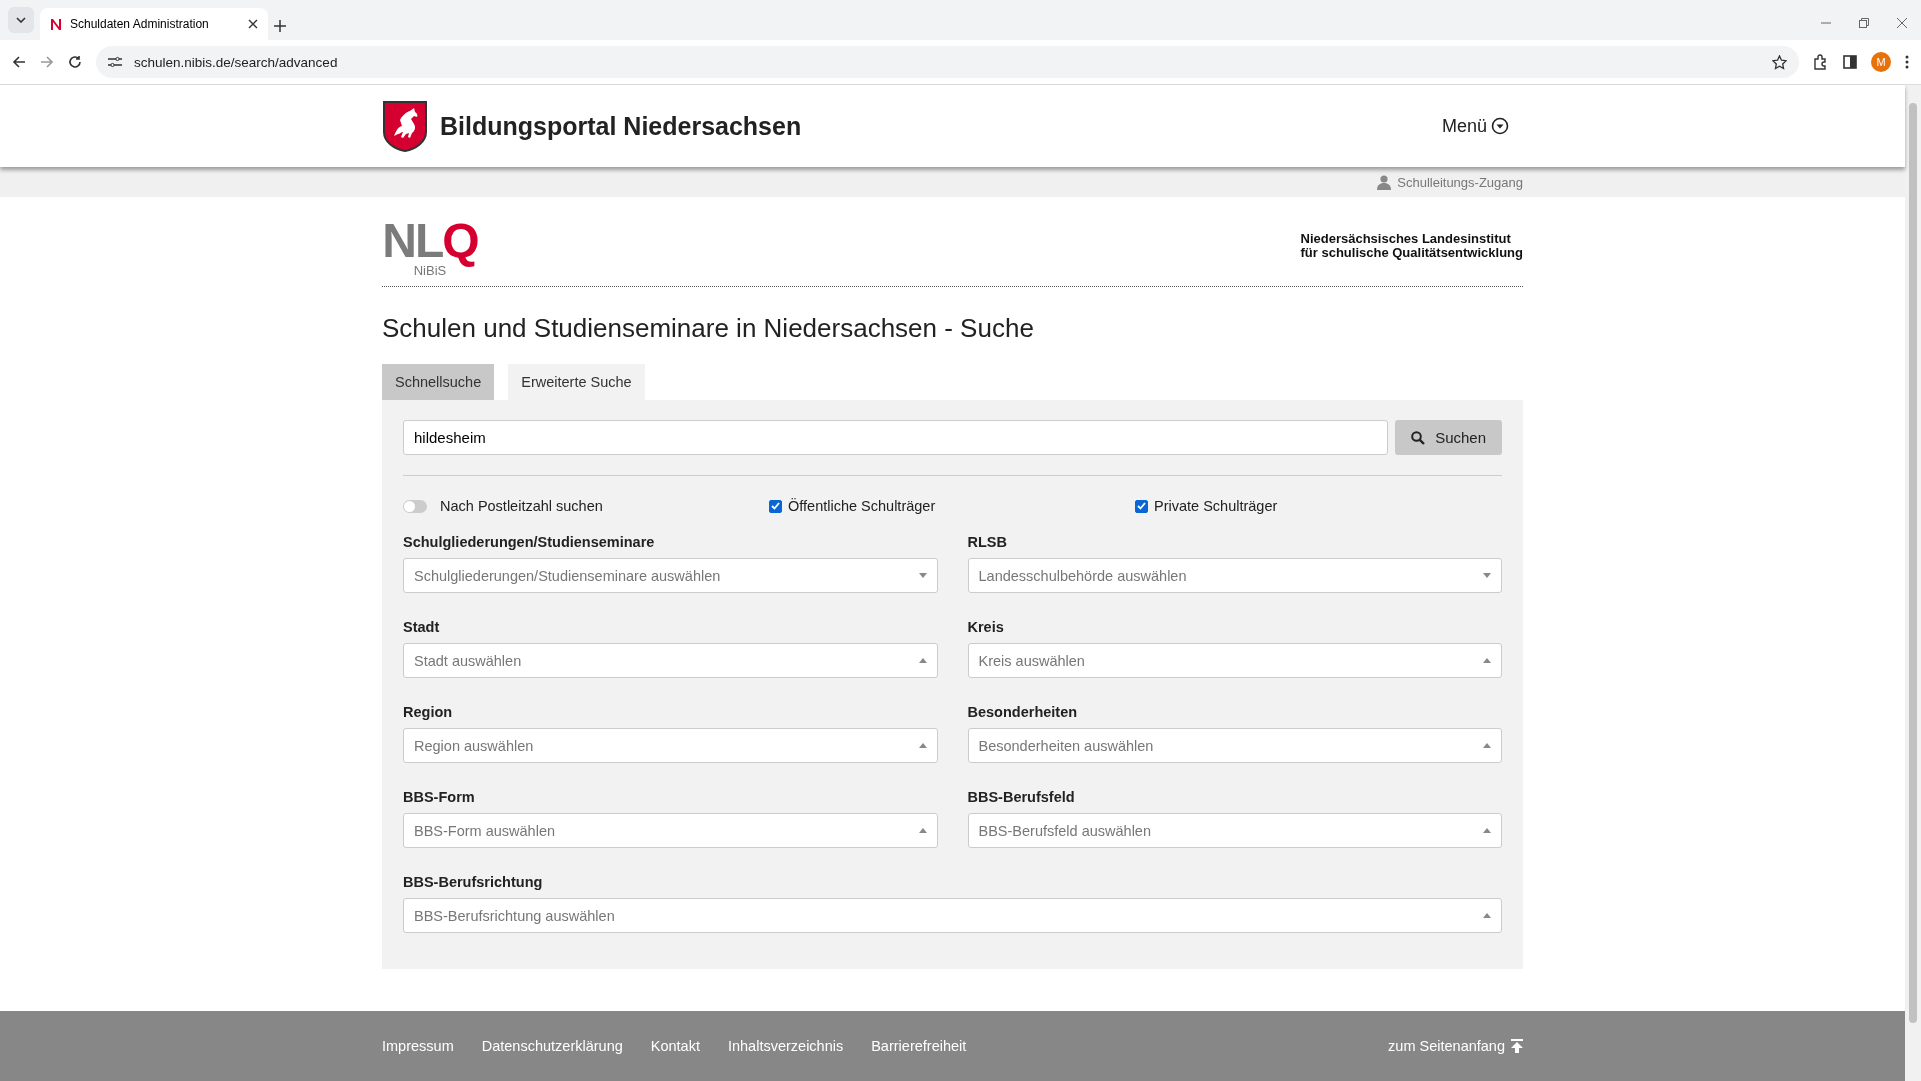 Image resolution: width=1921 pixels, height=1081 pixels. Describe the element at coordinates (919, 1046) in the screenshot. I see `footer-link: Barrierefreiheit` at that location.